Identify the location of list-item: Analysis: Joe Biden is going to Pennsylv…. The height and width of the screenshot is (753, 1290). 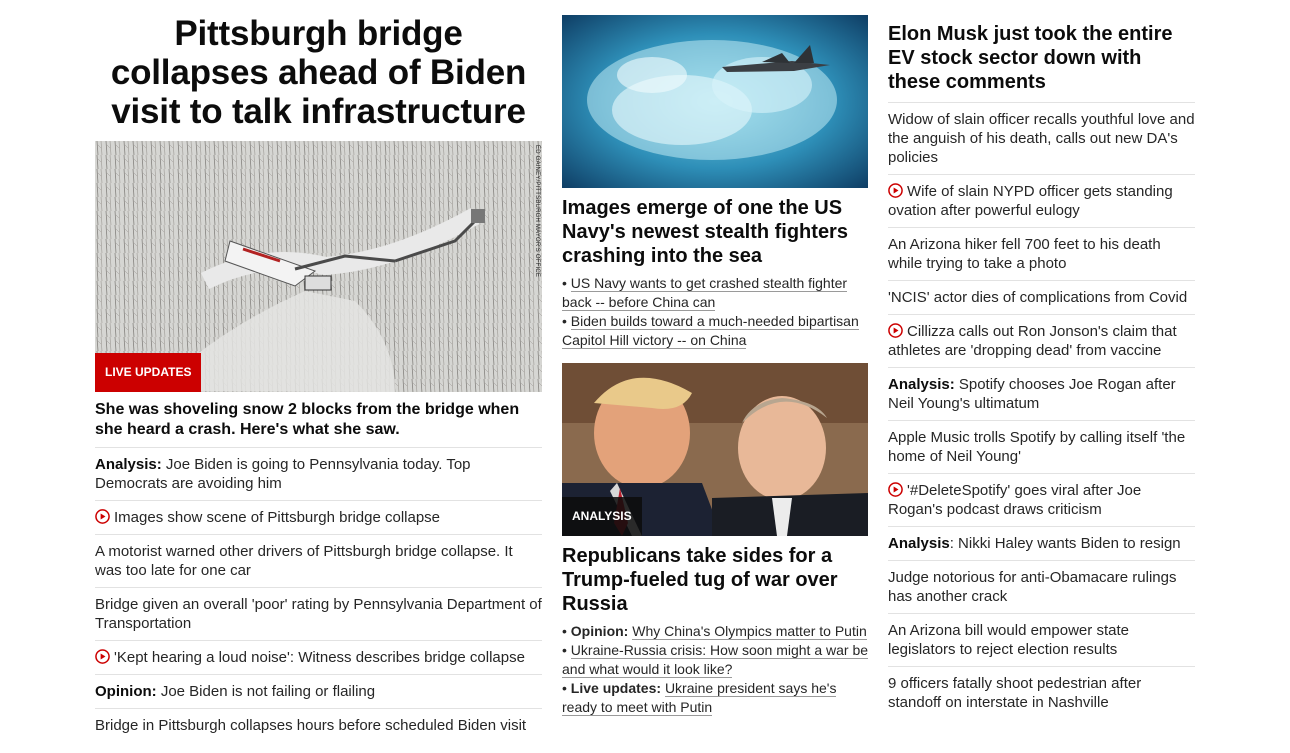
(318, 474).